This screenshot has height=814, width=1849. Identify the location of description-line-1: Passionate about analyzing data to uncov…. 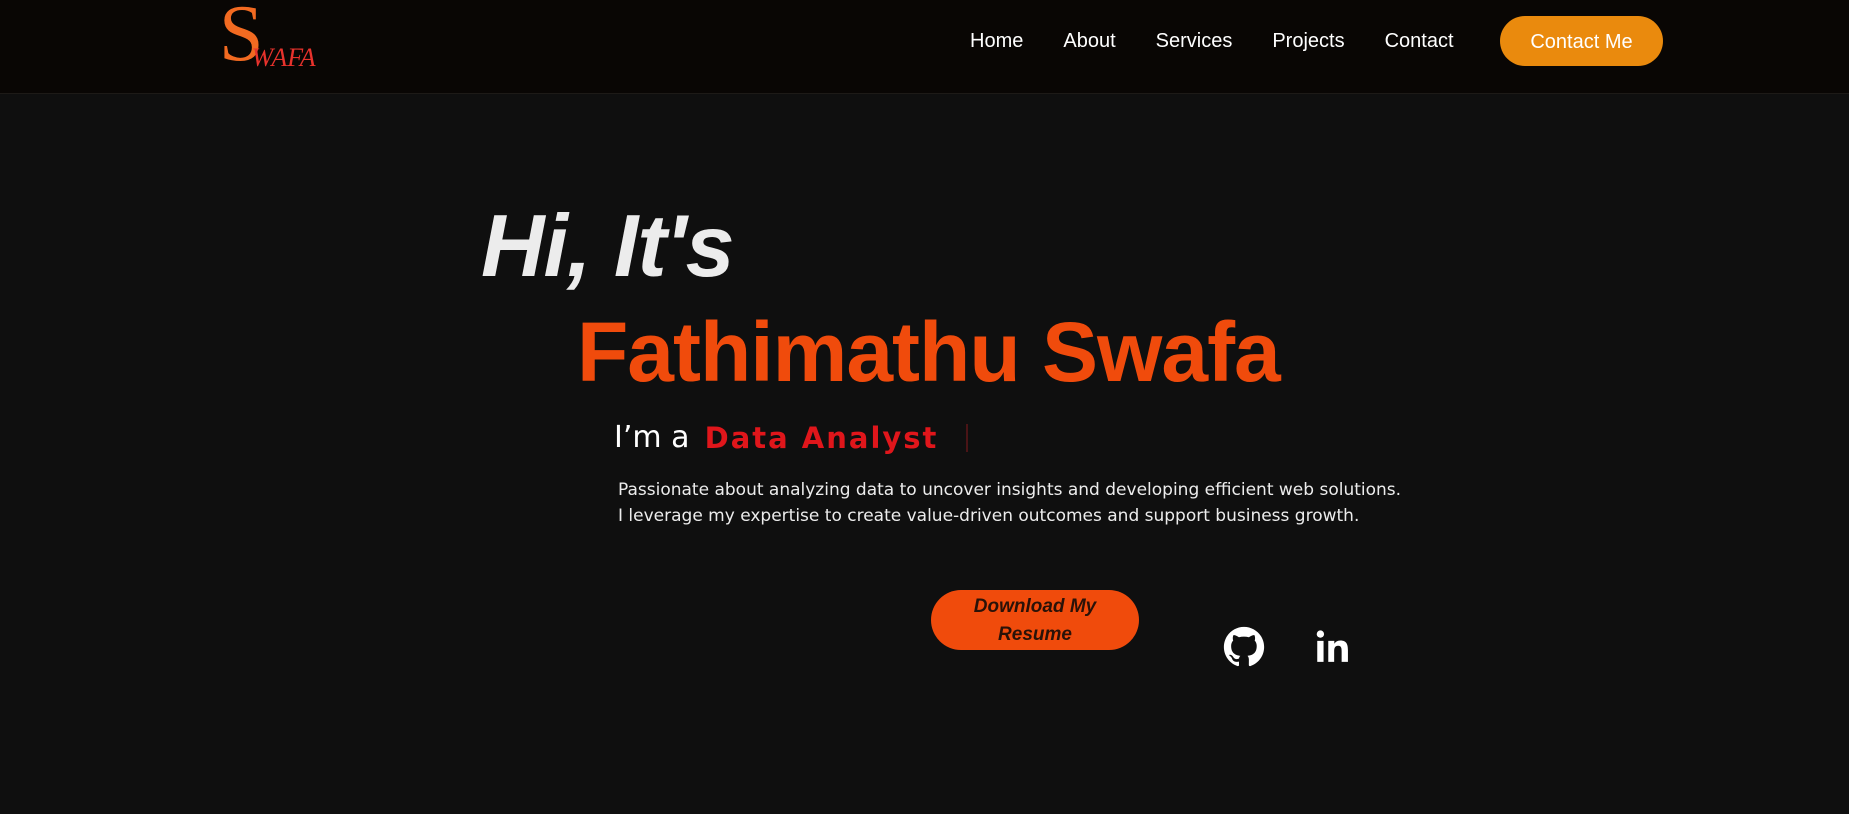
(1010, 490).